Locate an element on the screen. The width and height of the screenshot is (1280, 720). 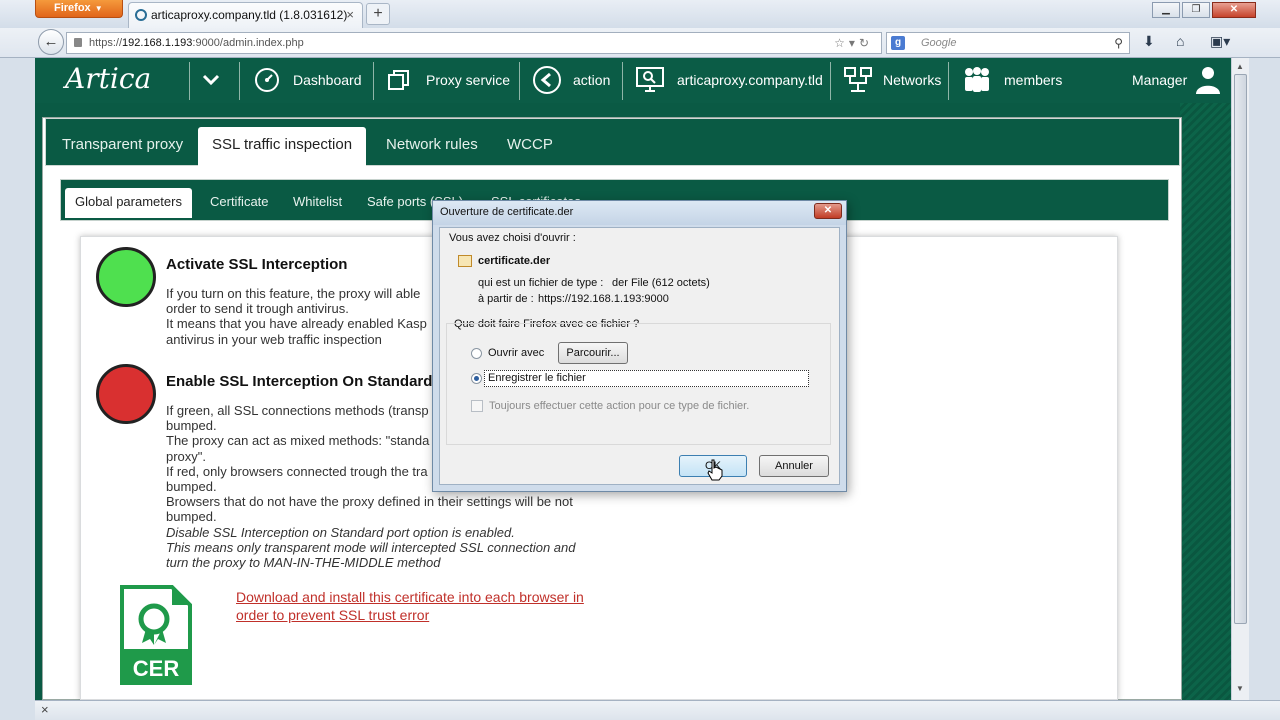
file-type-value: der File (612 octets) is located at coordinates (661, 283).